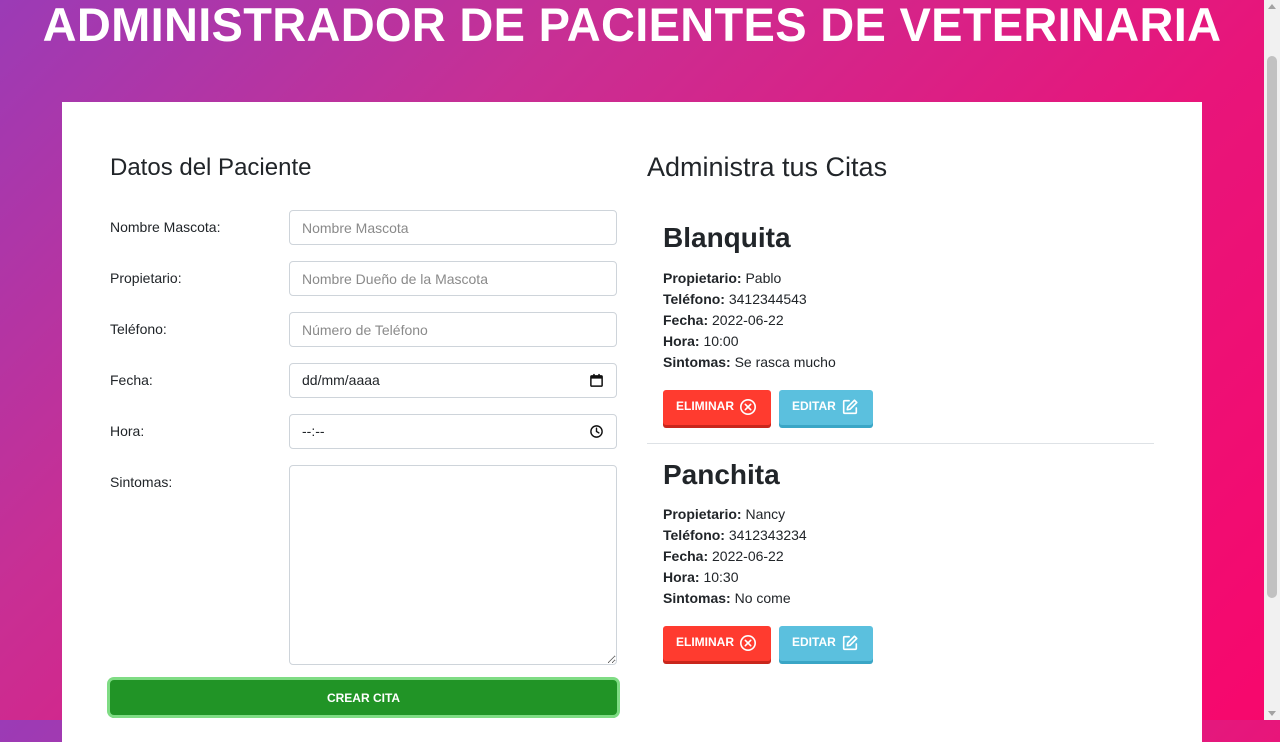 This screenshot has width=1280, height=742. I want to click on form-title: Datos del Paciente, so click(211, 167).